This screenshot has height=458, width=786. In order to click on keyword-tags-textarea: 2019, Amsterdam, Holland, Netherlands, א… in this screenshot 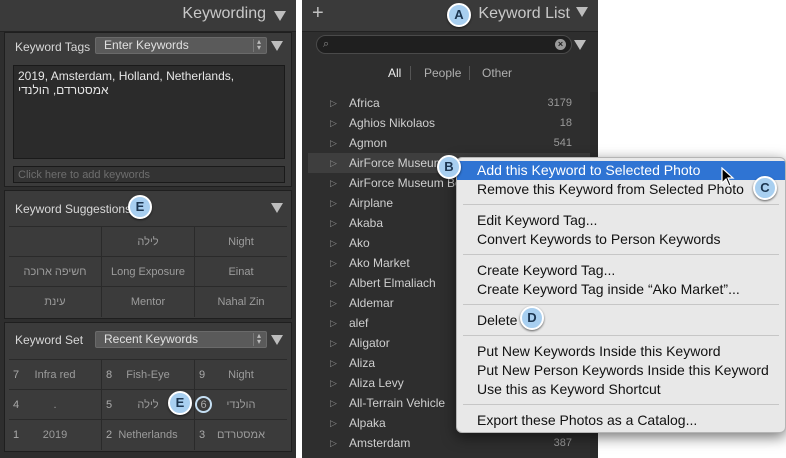, I will do `click(149, 112)`.